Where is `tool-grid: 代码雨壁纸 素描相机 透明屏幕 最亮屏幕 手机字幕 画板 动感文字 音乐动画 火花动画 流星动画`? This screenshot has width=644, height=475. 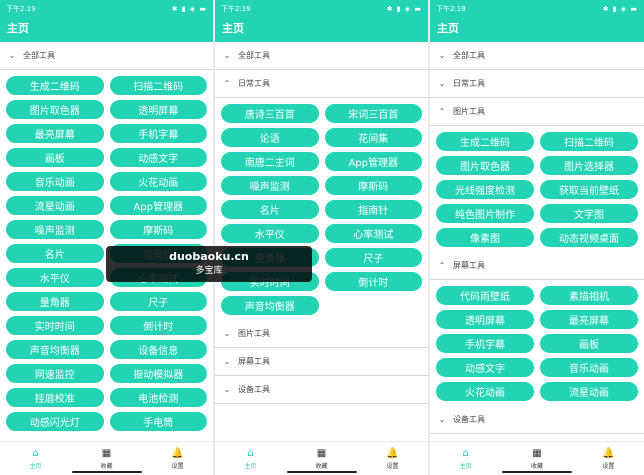
tool-grid: 代码雨壁纸 素描相机 透明屏幕 最亮屏幕 手机字幕 画板 动感文字 音乐动画 火花动画 流星动画 is located at coordinates (537, 343).